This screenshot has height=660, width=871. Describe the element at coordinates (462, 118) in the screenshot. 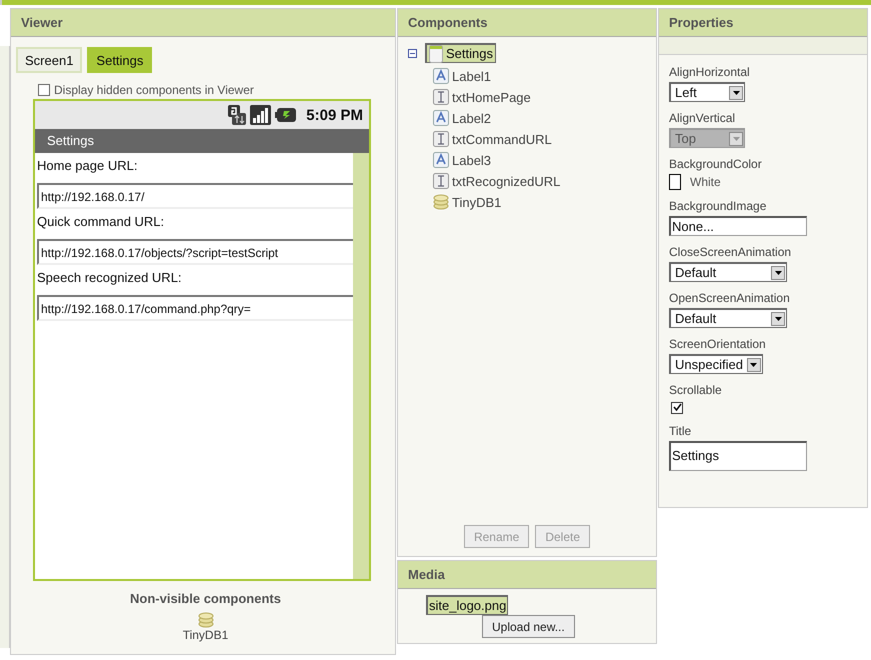

I see `tree-item: Label2` at that location.